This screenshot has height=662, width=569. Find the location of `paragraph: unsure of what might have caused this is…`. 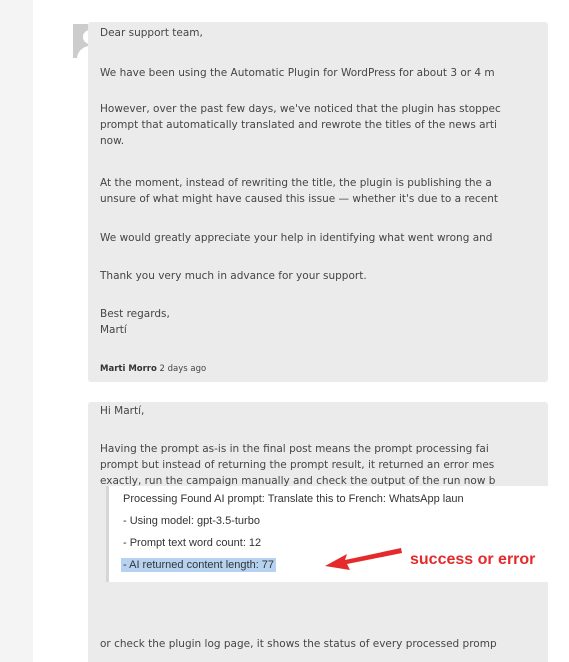

paragraph: unsure of what might have caused this is… is located at coordinates (299, 199).